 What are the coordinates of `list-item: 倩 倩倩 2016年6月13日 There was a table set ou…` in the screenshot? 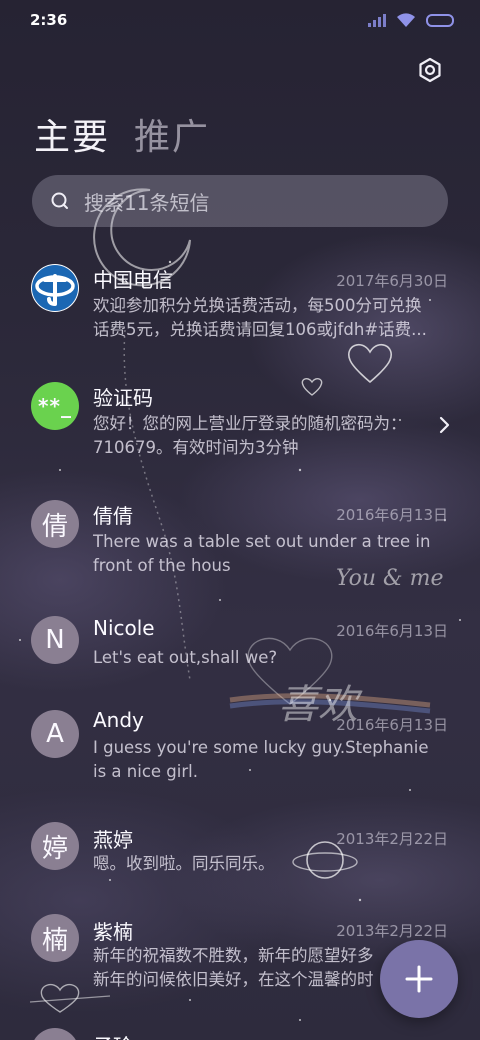 It's located at (240, 546).